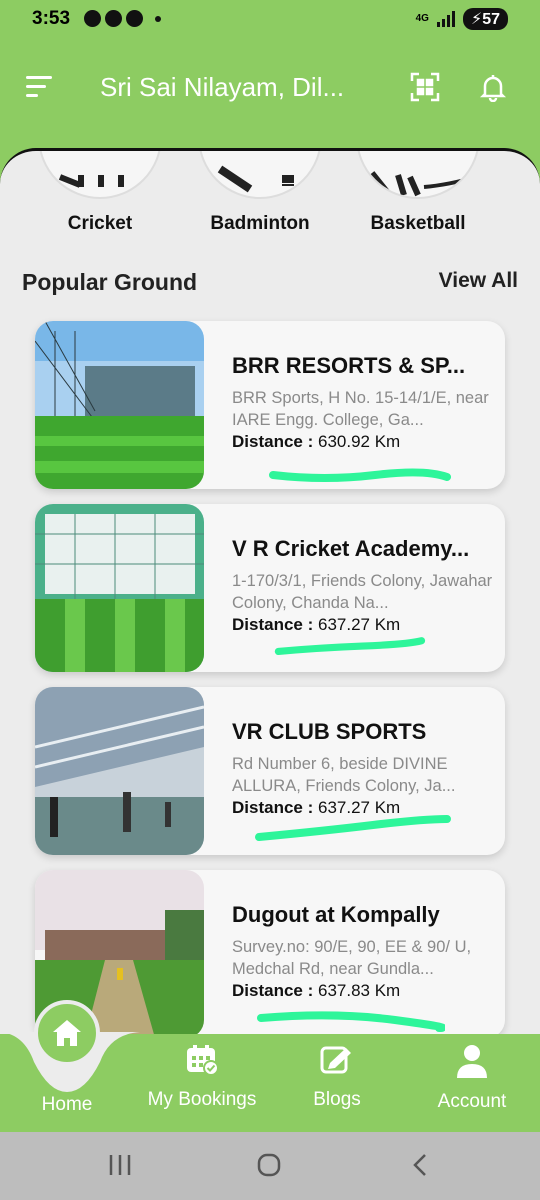  What do you see at coordinates (493, 87) in the screenshot?
I see `bell-icon` at bounding box center [493, 87].